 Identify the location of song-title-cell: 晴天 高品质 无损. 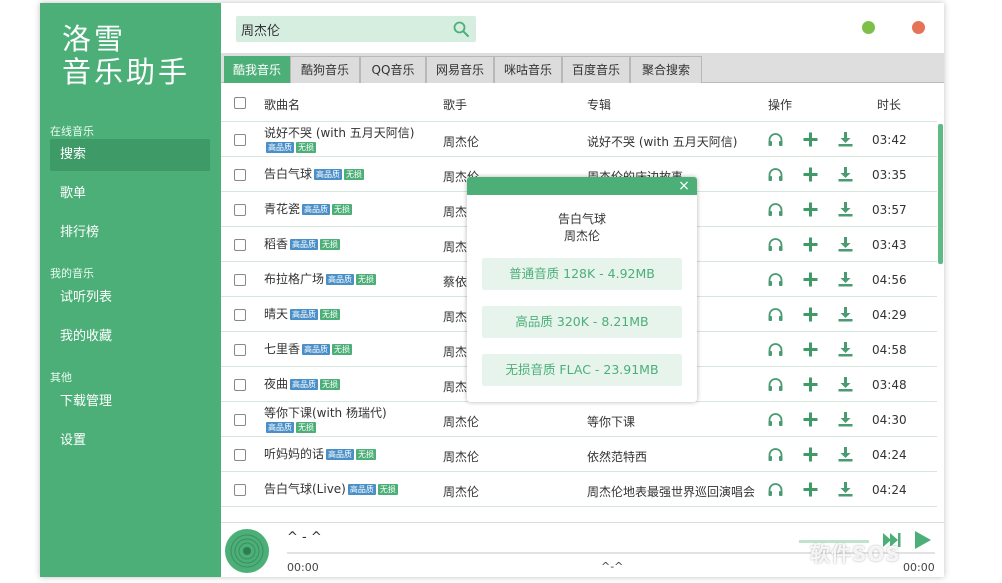
(350, 314).